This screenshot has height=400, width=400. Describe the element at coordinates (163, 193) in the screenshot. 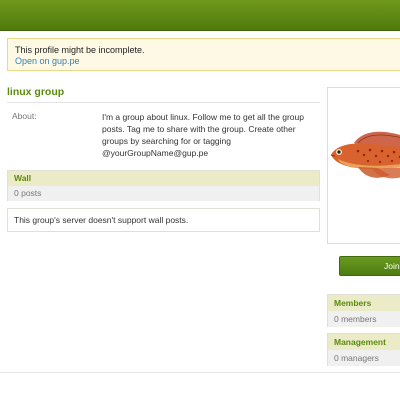

I see `wall-post-count: 0 posts` at that location.